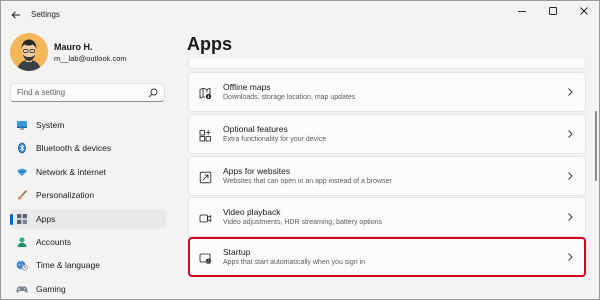 The image size is (600, 300). I want to click on sidebar-item-network: Network & internet, so click(88, 172).